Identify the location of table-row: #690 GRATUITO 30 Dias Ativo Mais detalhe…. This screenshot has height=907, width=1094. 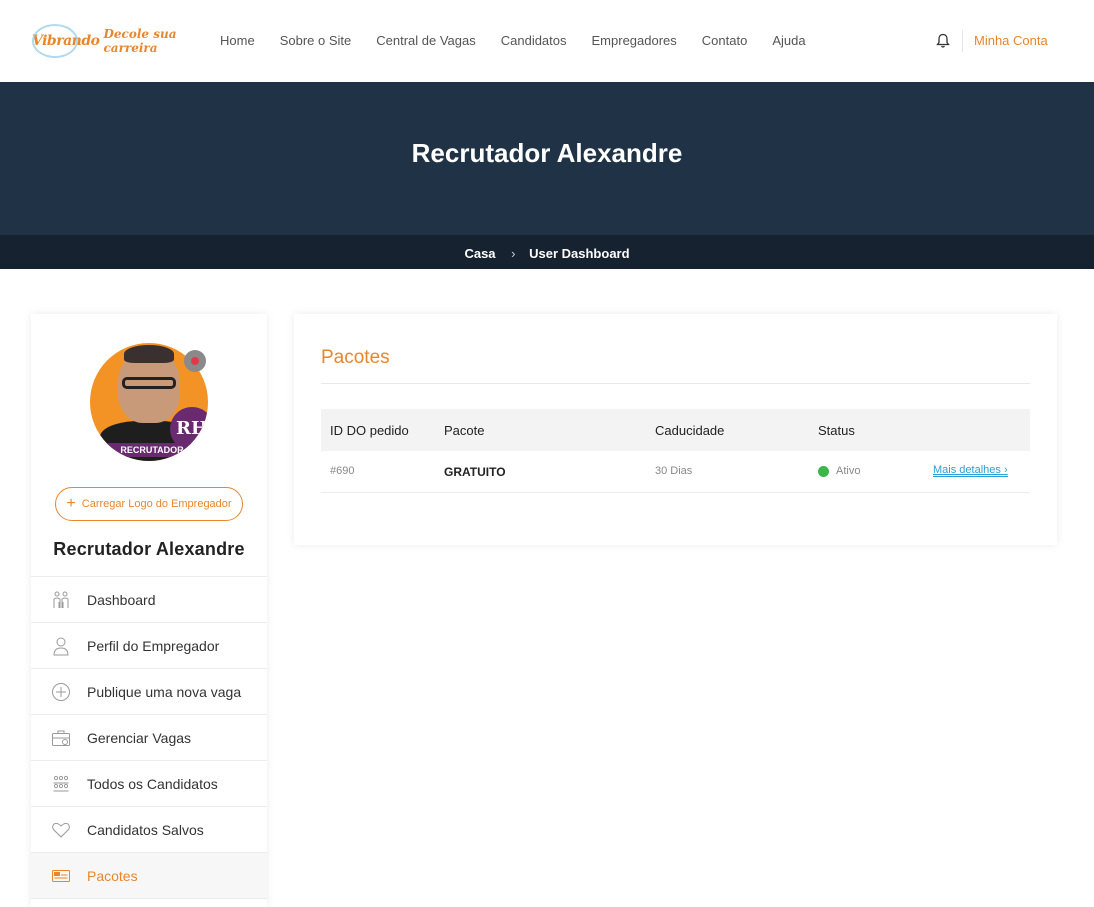
(675, 472).